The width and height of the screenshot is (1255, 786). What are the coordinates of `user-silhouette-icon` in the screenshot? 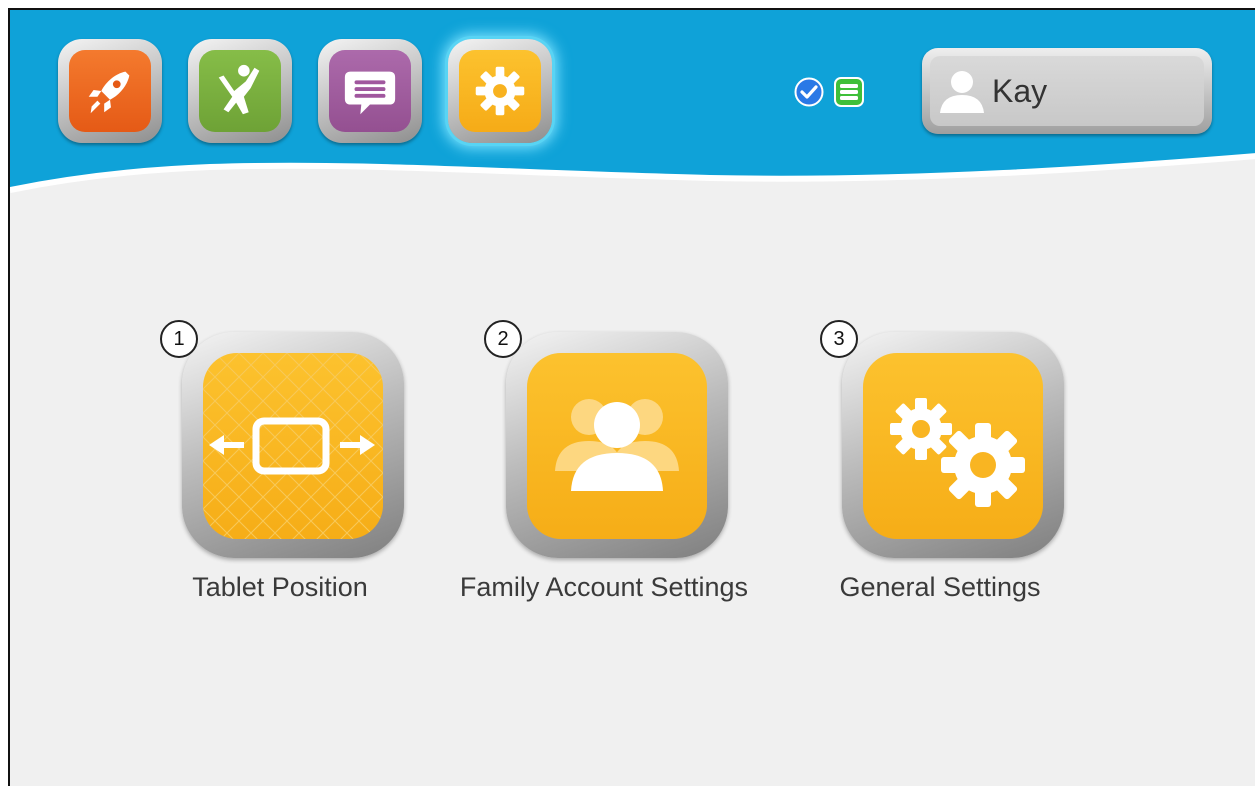 It's located at (962, 92).